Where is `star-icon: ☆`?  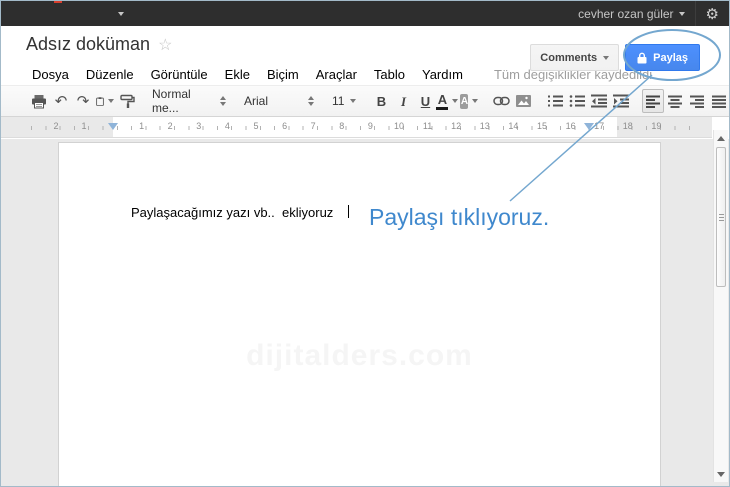 star-icon: ☆ is located at coordinates (165, 45).